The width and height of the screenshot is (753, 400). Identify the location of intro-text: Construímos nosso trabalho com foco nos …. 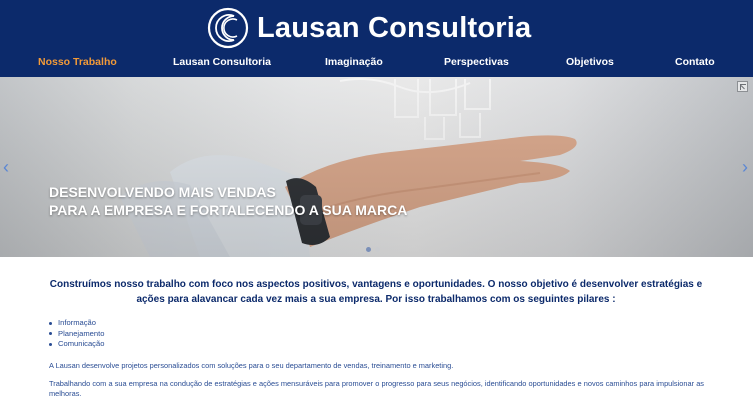
(376, 292).